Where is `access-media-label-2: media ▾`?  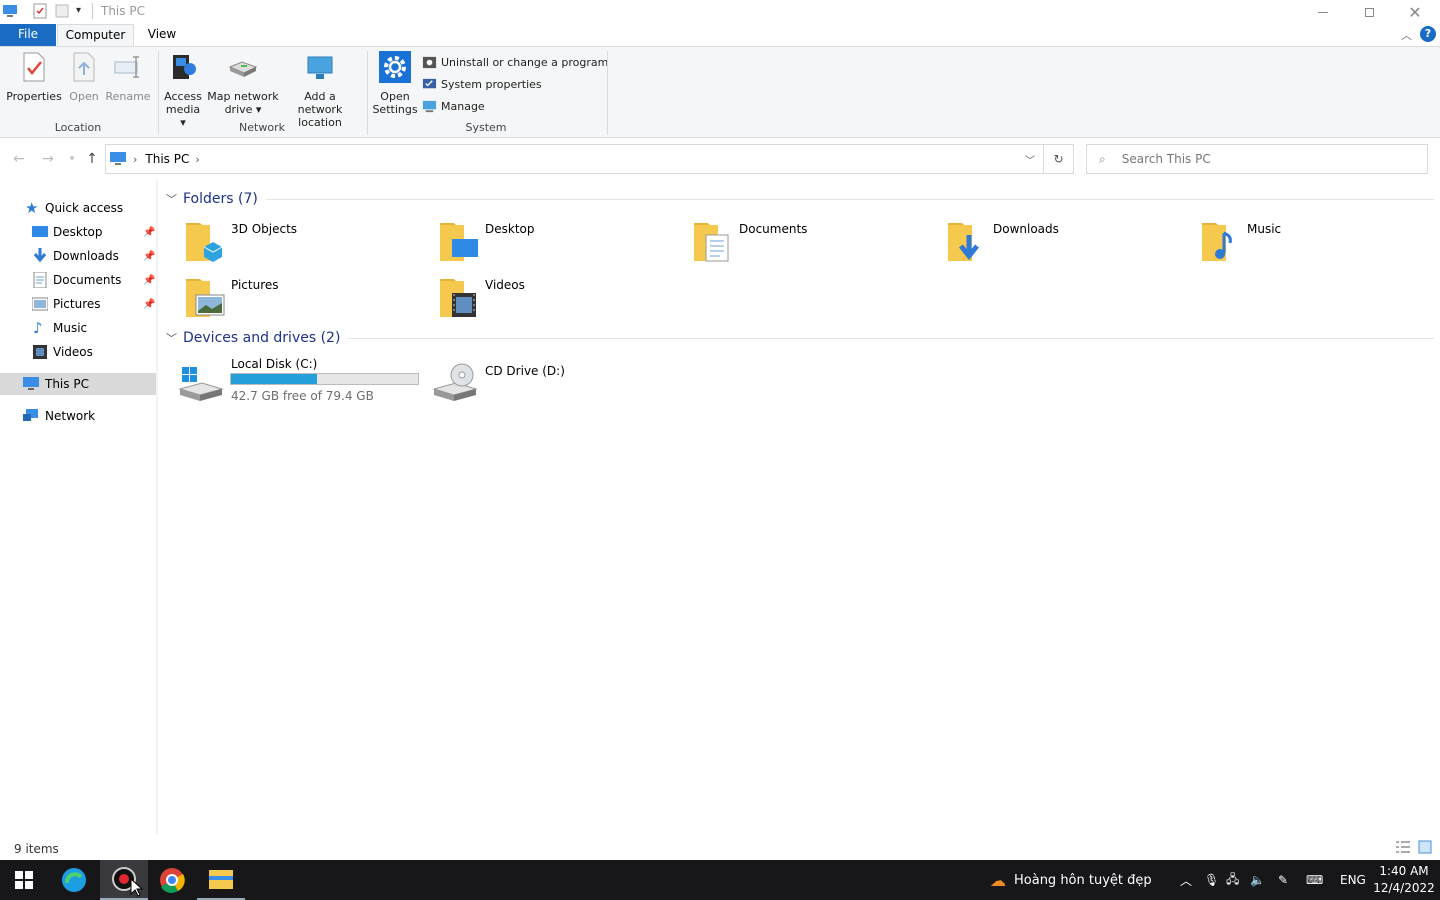 access-media-label-2: media ▾ is located at coordinates (183, 116).